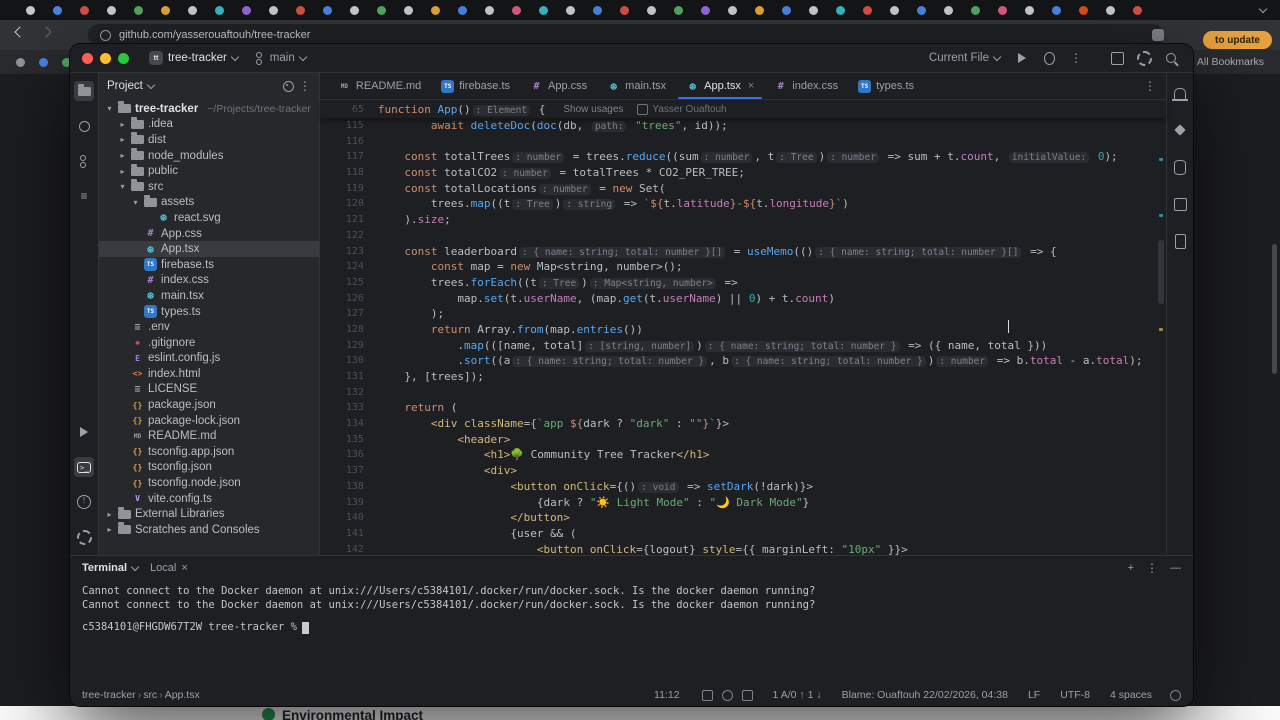 This screenshot has height=720, width=1280. Describe the element at coordinates (209, 530) in the screenshot. I see `project-tree-item: ▸ Scratches and Consoles` at that location.